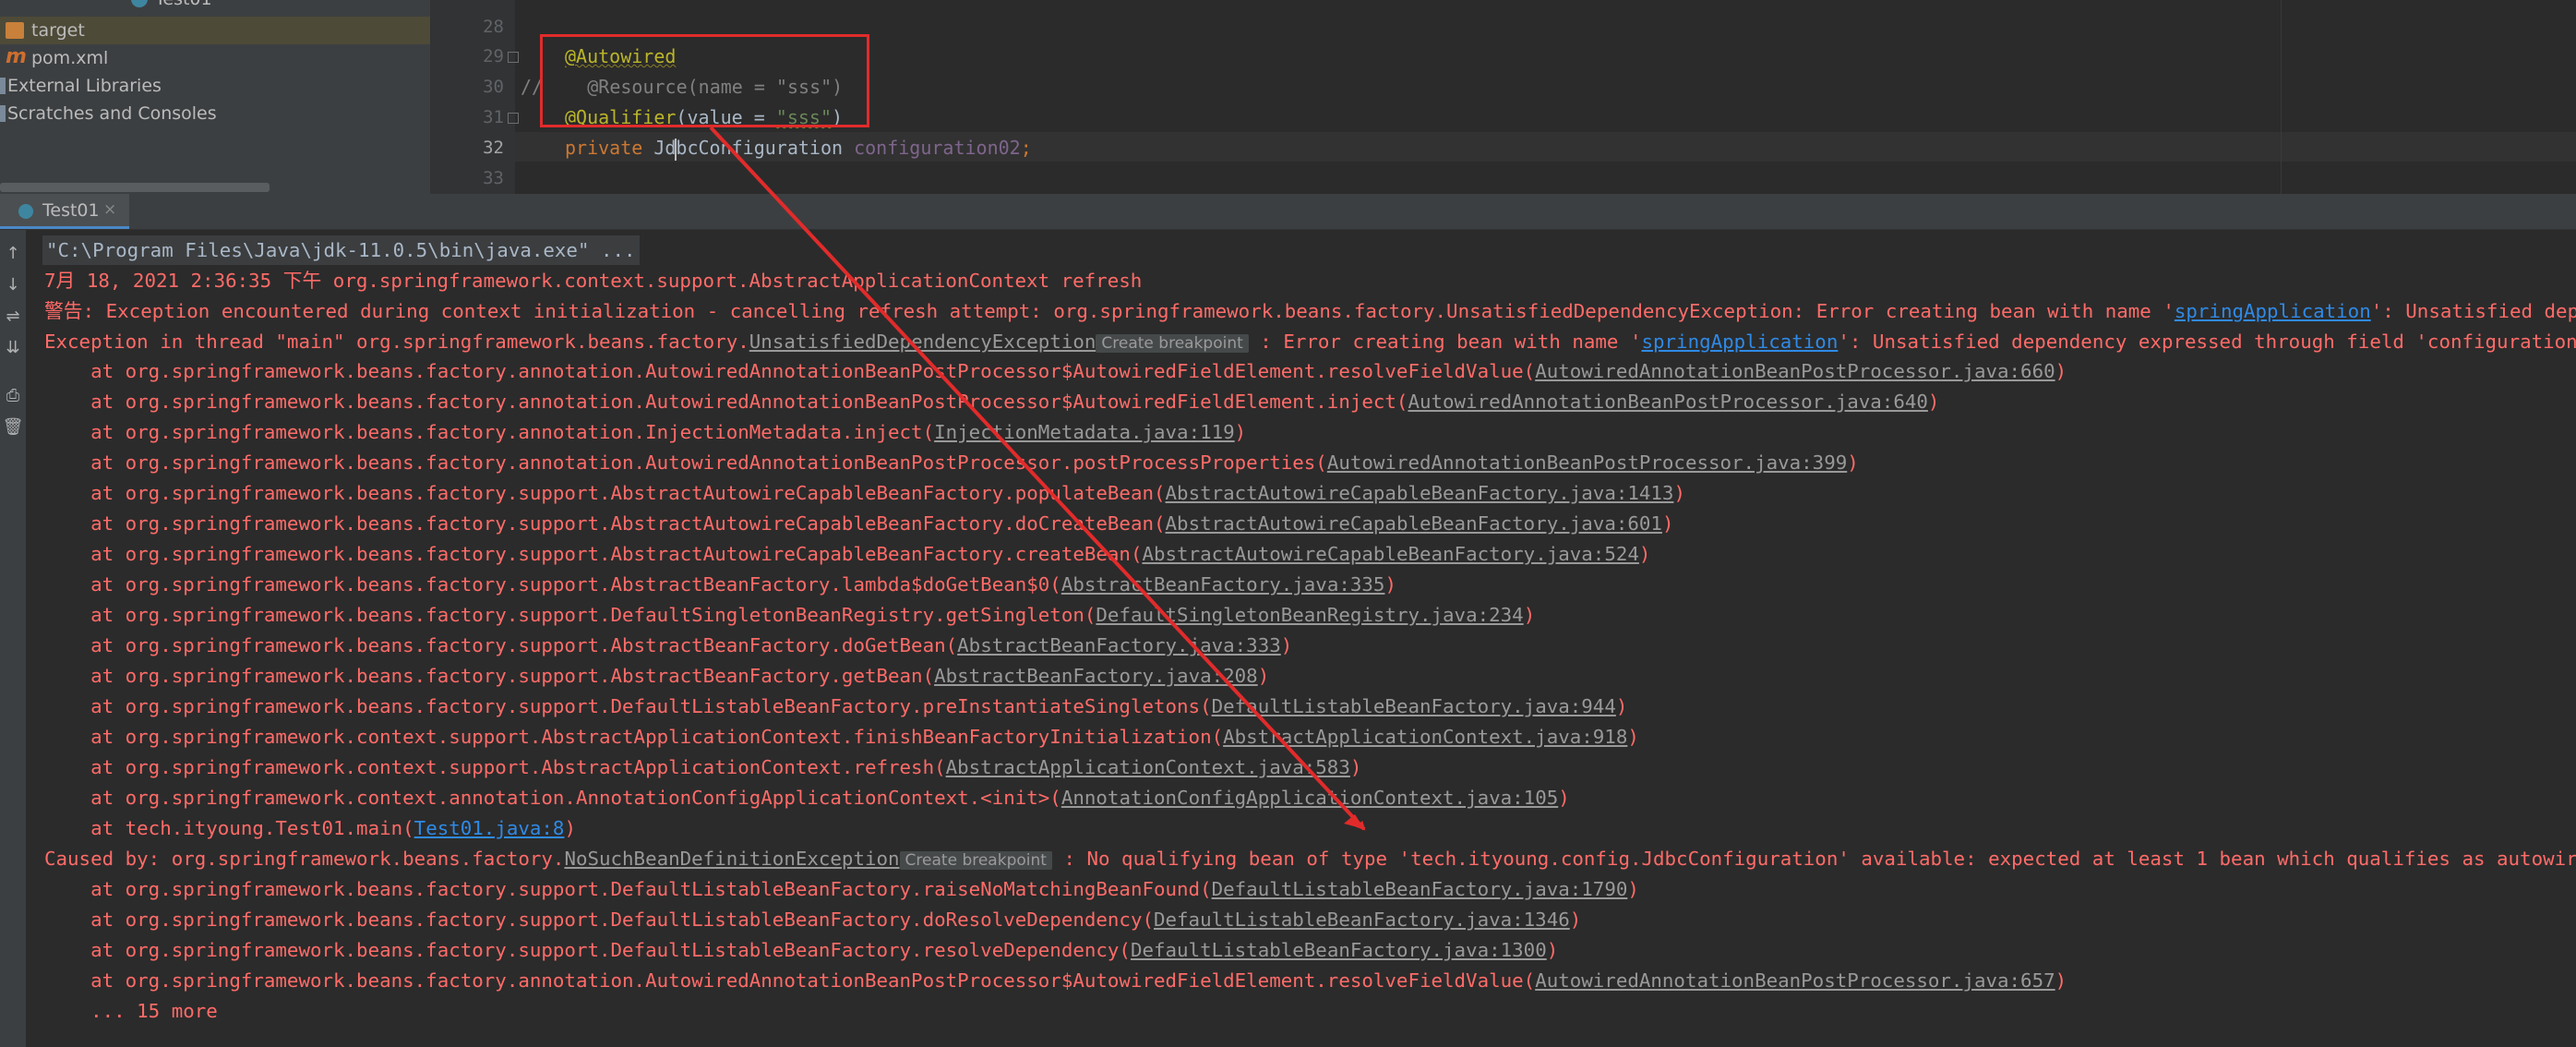  Describe the element at coordinates (494, 56) in the screenshot. I see `line-number: 29` at that location.